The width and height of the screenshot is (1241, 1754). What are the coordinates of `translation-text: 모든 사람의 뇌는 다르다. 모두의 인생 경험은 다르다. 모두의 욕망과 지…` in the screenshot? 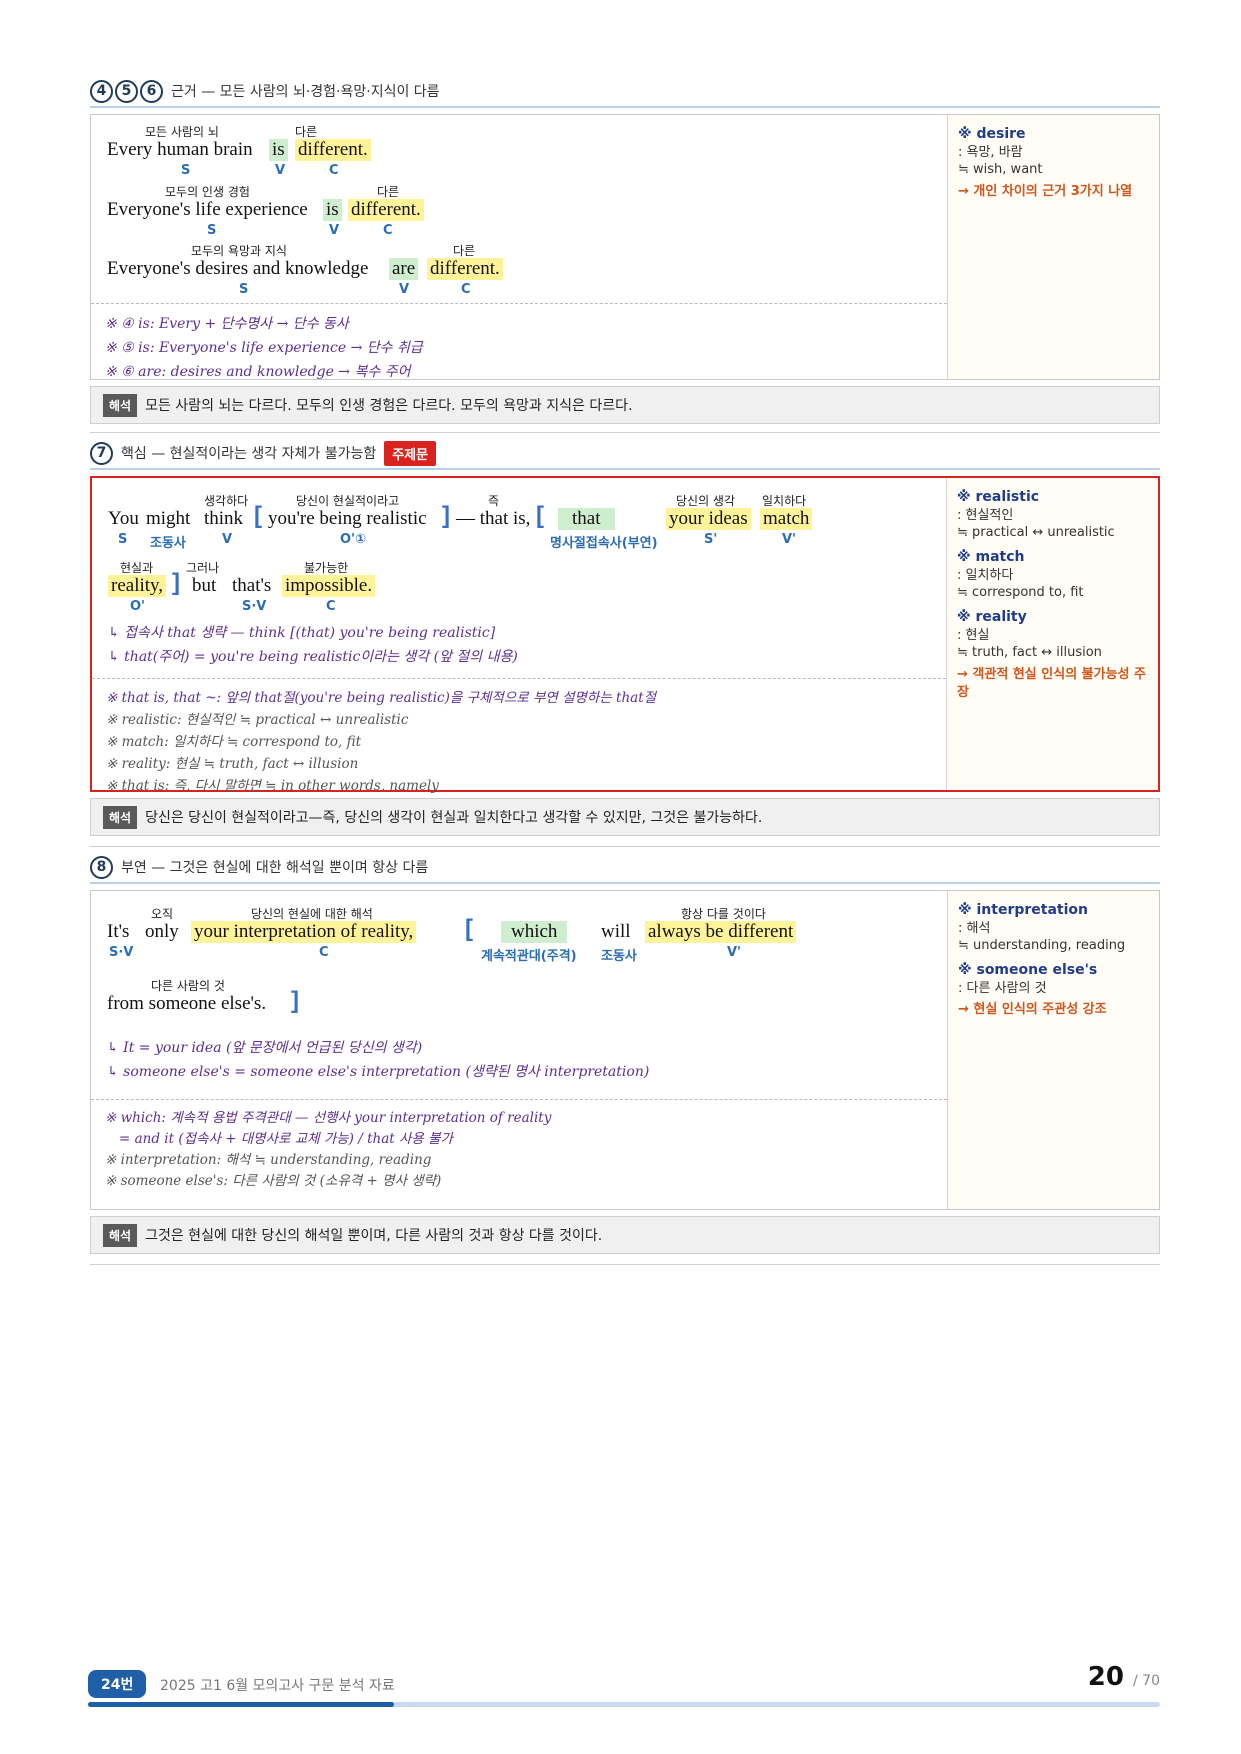 It's located at (389, 406).